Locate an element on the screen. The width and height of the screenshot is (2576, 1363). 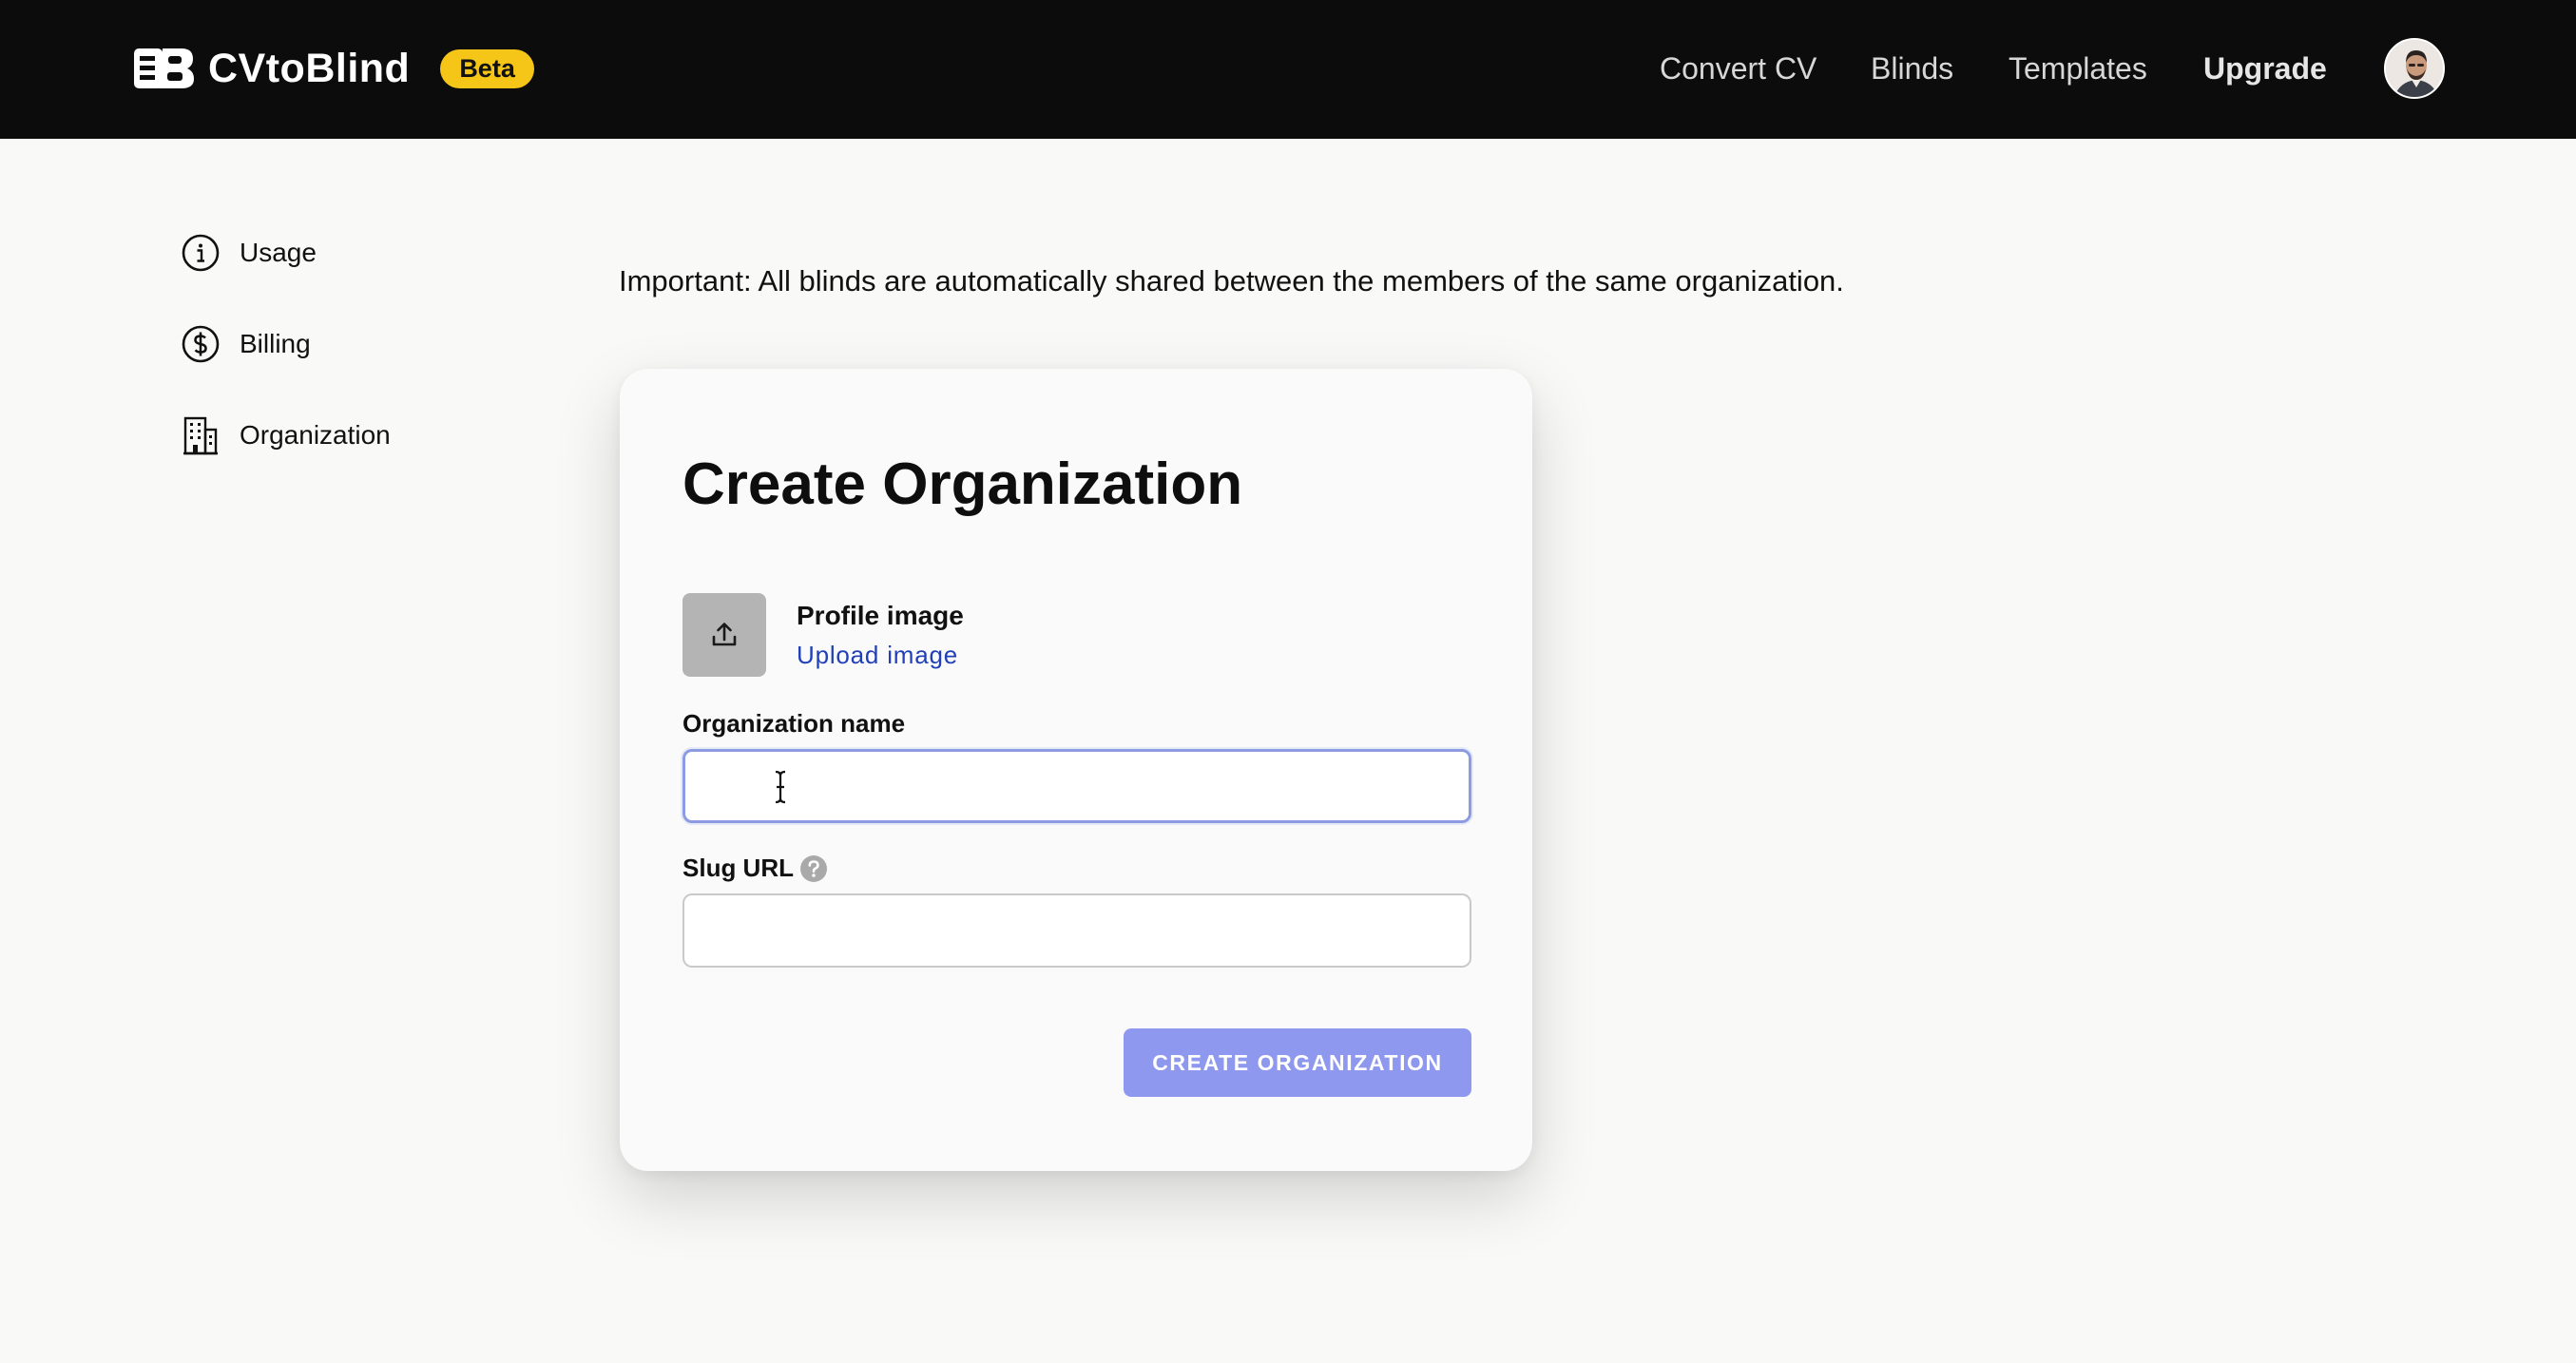
sidebar-item-organization: Organization is located at coordinates (286, 435).